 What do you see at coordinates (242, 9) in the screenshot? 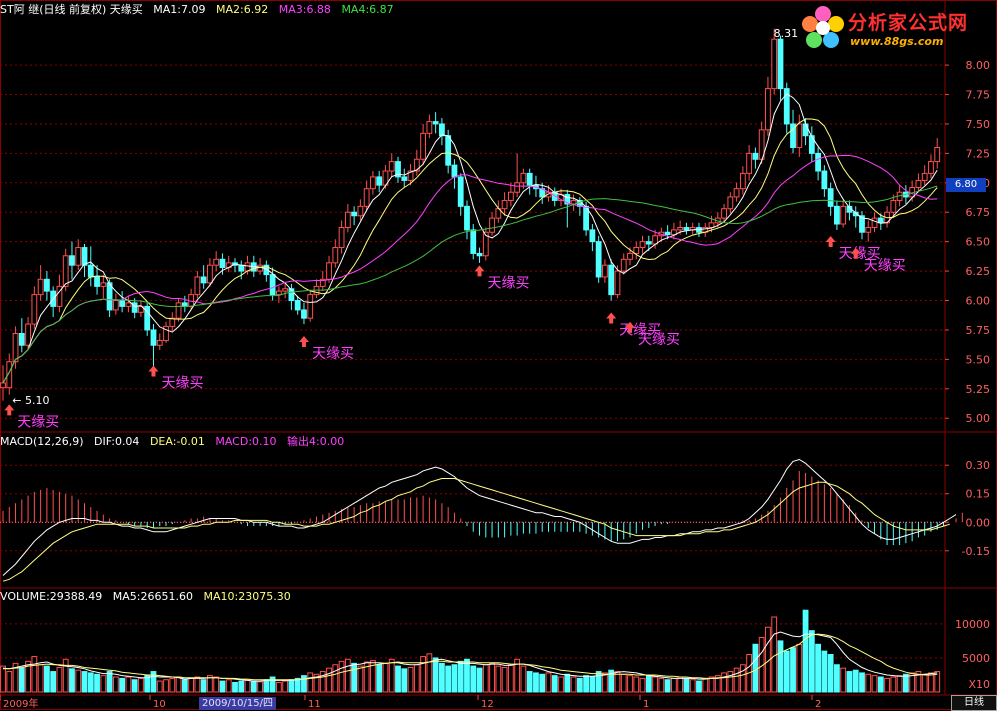
I see `ma2-readout: MA2:6.92` at bounding box center [242, 9].